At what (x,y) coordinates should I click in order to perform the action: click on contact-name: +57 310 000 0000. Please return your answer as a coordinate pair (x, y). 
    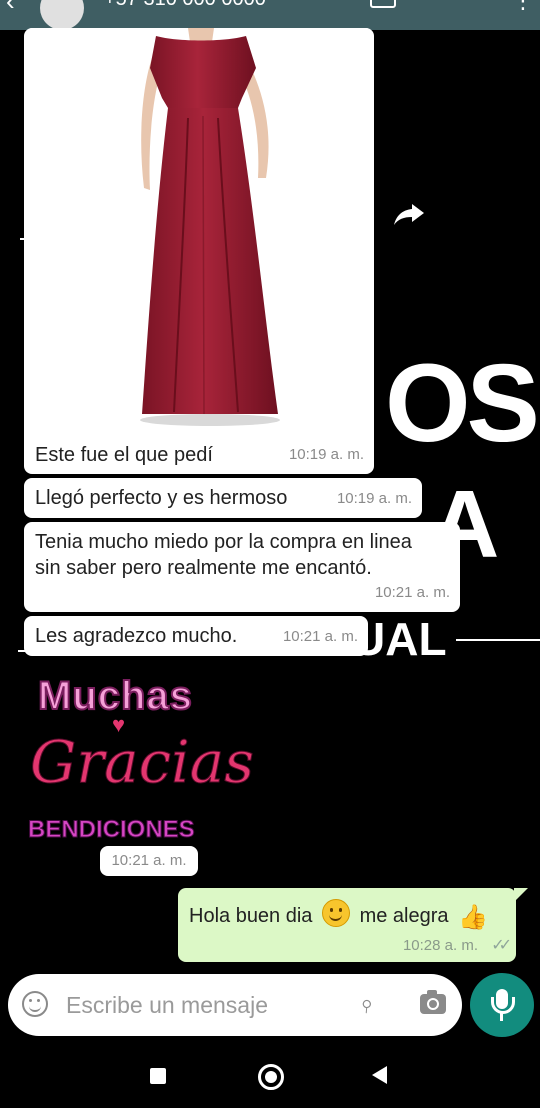
    Looking at the image, I should click on (185, 5).